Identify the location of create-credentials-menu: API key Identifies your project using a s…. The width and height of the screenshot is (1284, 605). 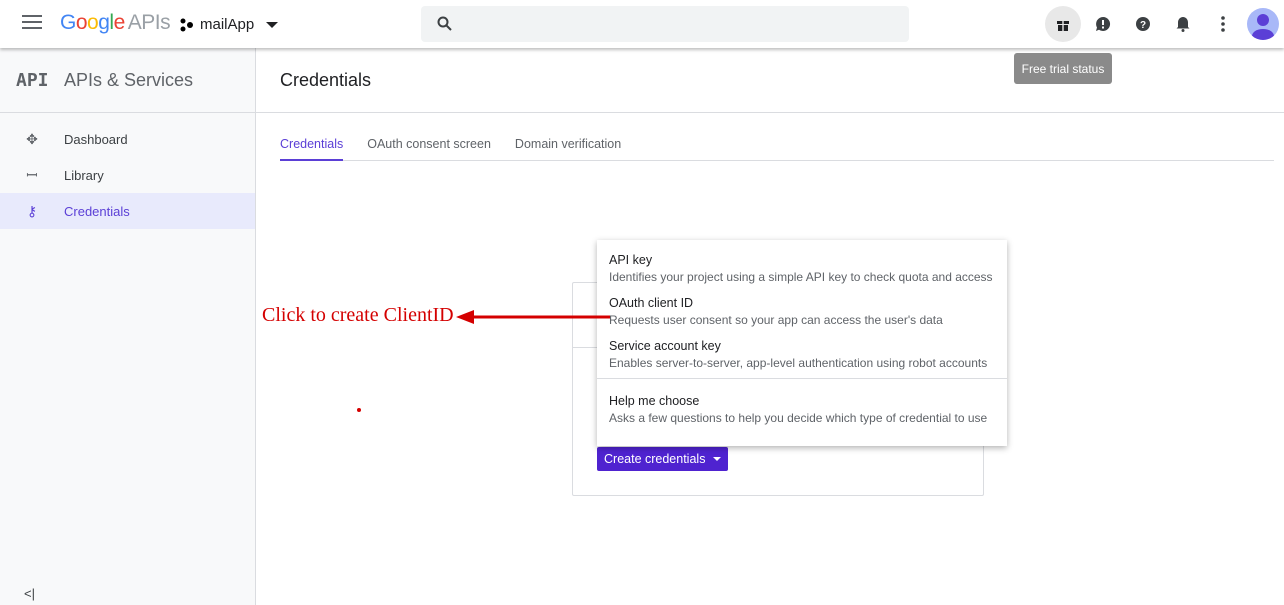
(802, 343).